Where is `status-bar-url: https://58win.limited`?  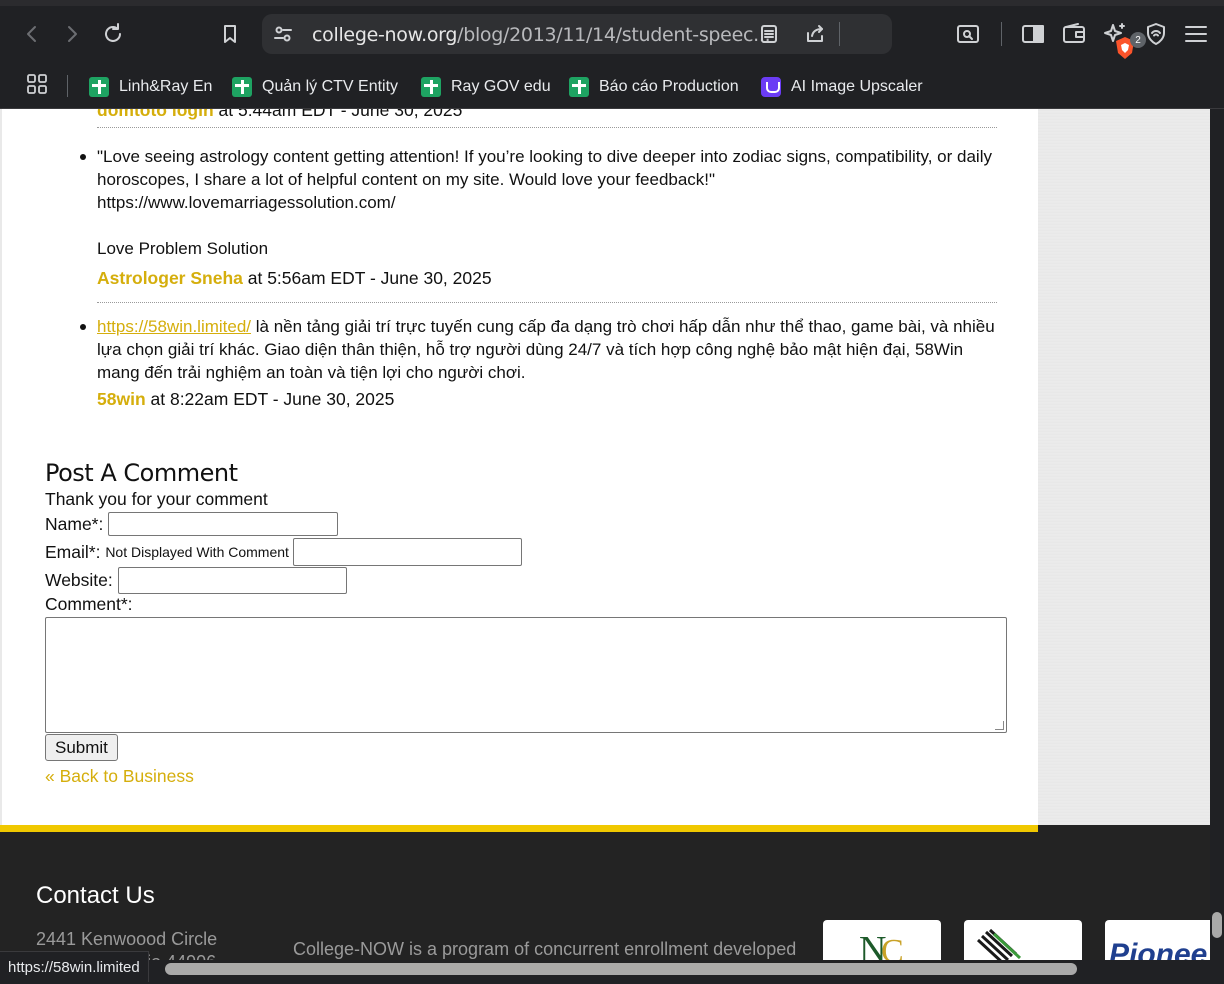 status-bar-url: https://58win.limited is located at coordinates (74, 966).